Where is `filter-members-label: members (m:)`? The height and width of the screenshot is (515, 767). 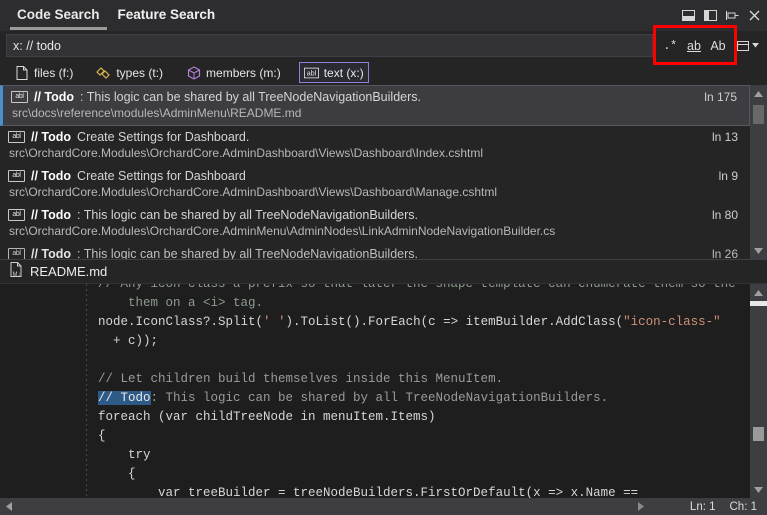
filter-members-label: members (m:) is located at coordinates (243, 72).